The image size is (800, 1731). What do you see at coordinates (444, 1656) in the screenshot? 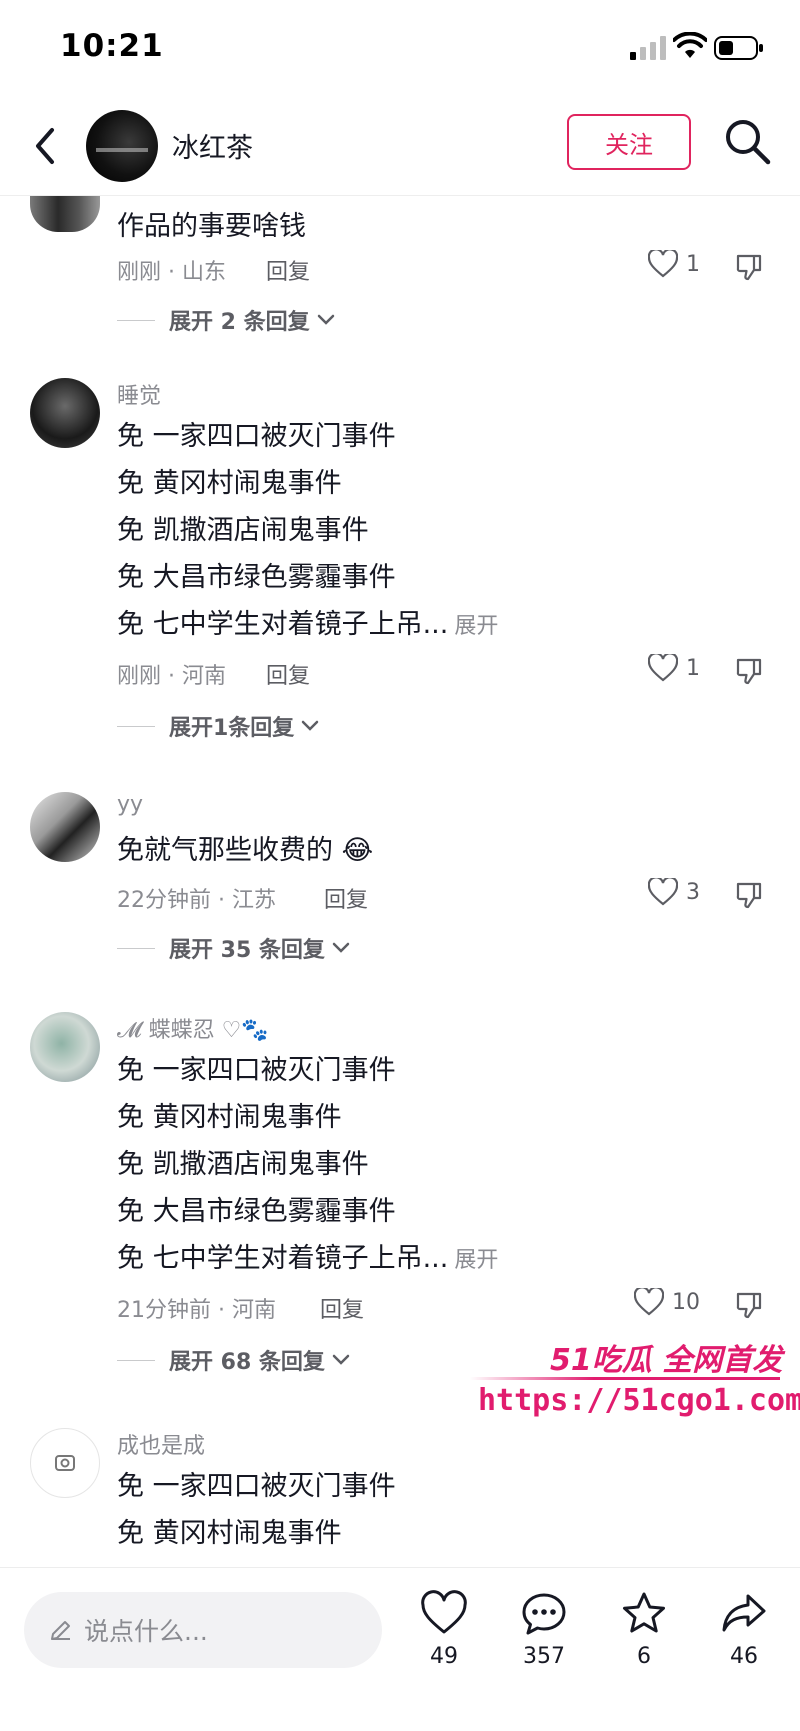
I see `like-count: 49` at bounding box center [444, 1656].